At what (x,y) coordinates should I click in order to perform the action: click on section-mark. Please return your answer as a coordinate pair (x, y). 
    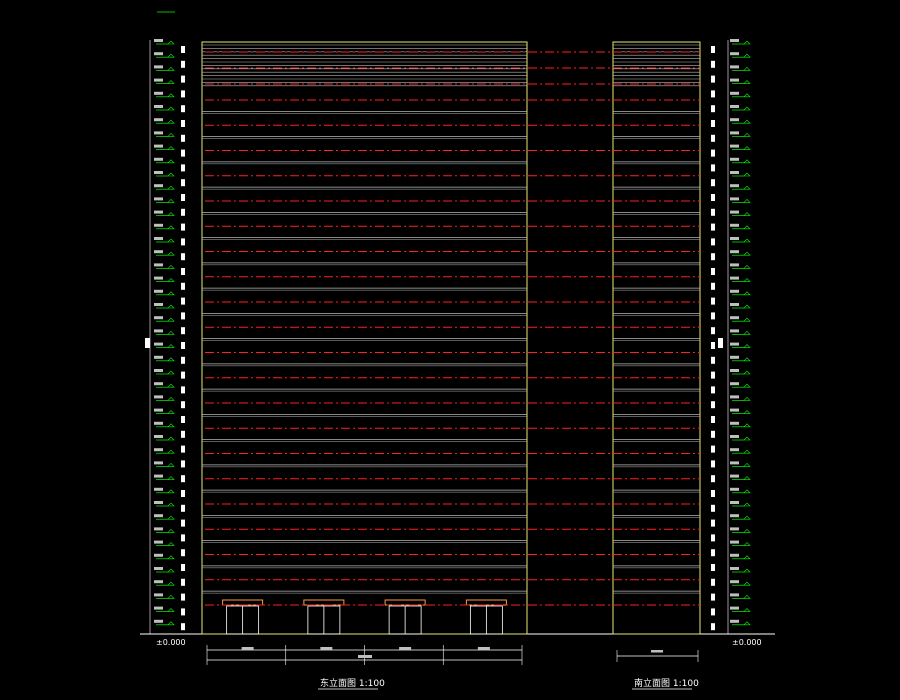
    Looking at the image, I should click on (147, 343).